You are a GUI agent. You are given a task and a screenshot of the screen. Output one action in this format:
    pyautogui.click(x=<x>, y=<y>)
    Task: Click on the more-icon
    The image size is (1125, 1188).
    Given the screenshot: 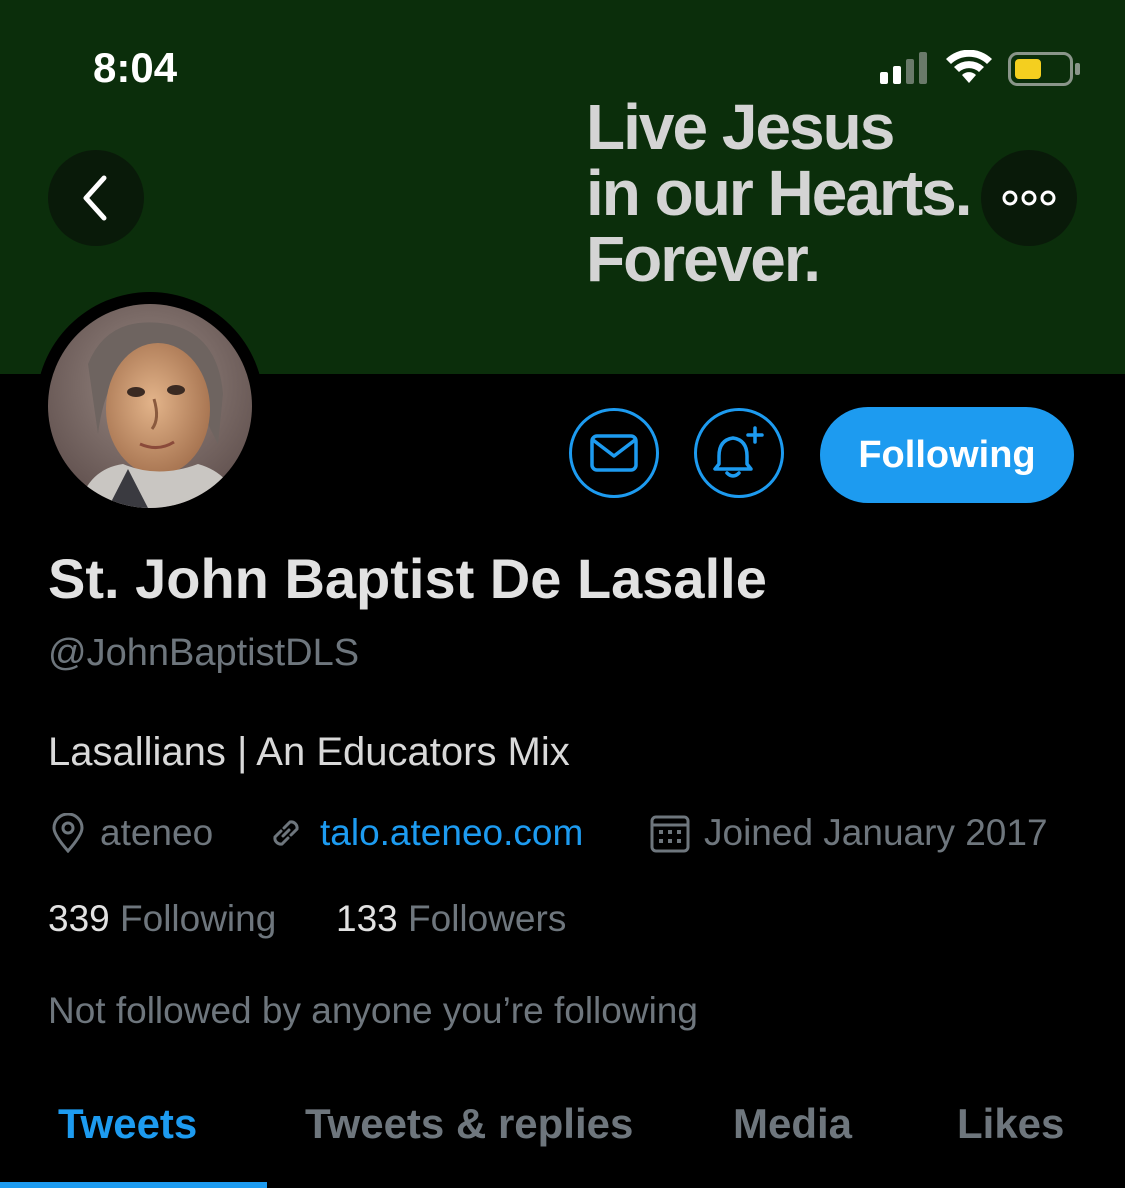 What is the action you would take?
    pyautogui.click(x=1029, y=198)
    